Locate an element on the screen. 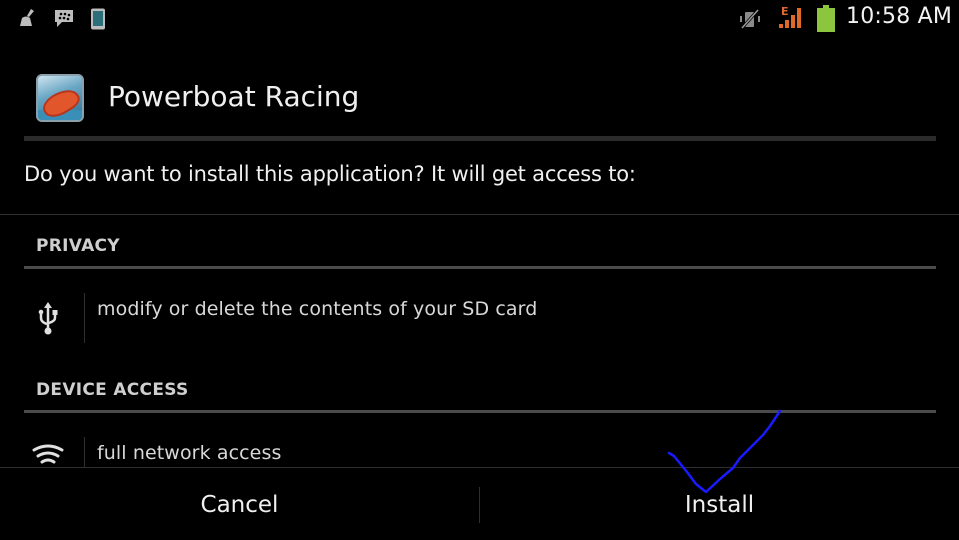 This screenshot has width=959, height=540. battery-icon is located at coordinates (826, 18).